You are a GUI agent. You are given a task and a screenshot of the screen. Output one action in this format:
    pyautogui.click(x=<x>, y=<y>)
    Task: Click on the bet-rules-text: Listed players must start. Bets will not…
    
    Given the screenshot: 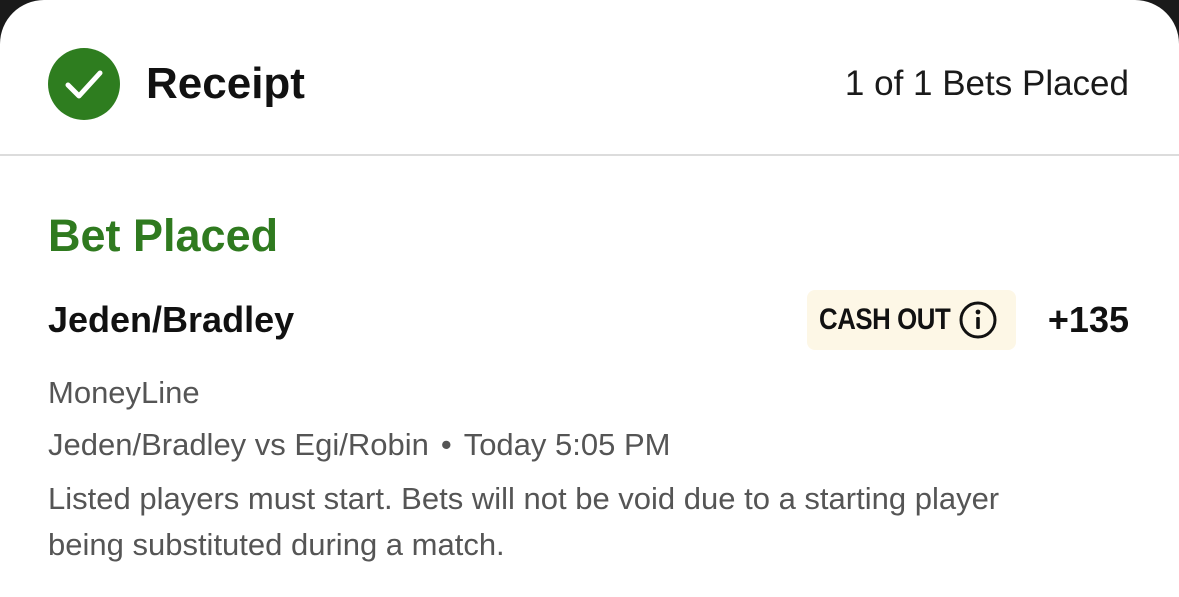 What is the action you would take?
    pyautogui.click(x=524, y=521)
    